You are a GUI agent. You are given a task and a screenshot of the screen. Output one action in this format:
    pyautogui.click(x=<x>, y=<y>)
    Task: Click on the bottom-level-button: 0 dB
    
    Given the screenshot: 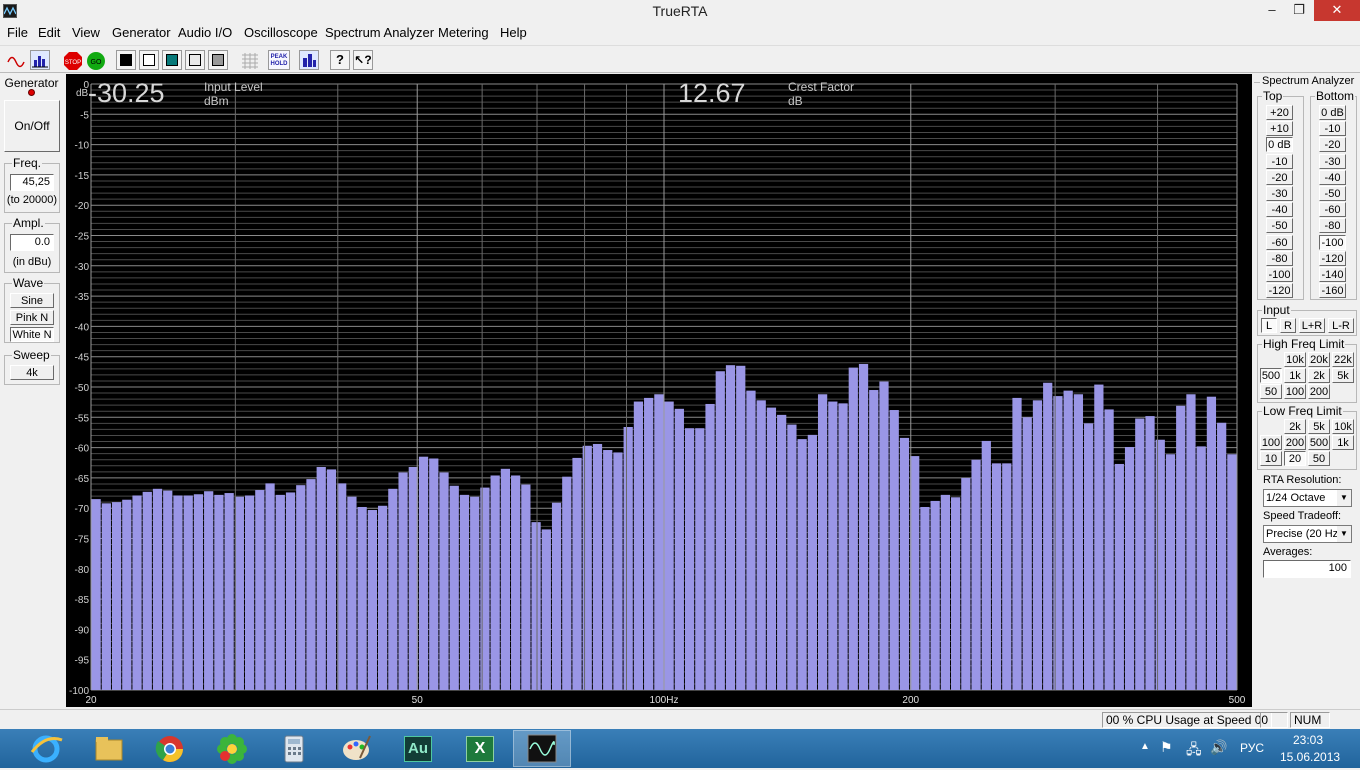 What is the action you would take?
    pyautogui.click(x=1332, y=112)
    